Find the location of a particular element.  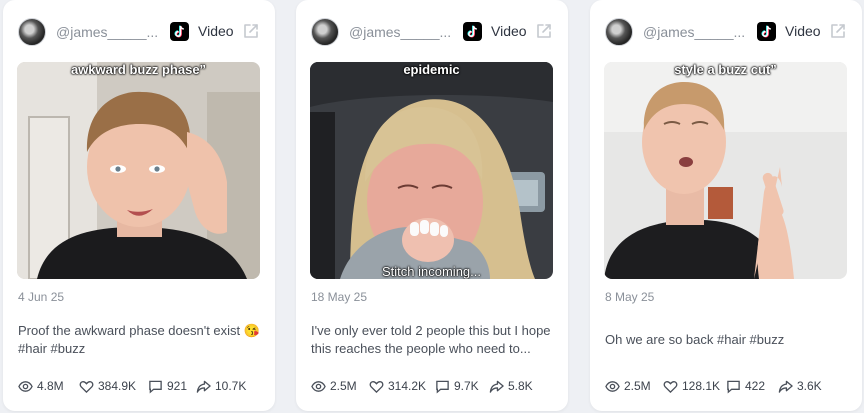

shares-stat: 5.8K is located at coordinates (511, 386).